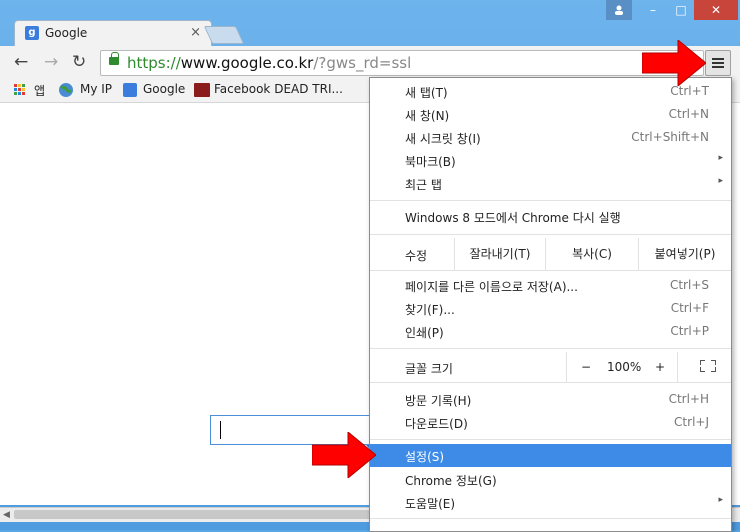  What do you see at coordinates (718, 63) in the screenshot?
I see `chrome-menu-button` at bounding box center [718, 63].